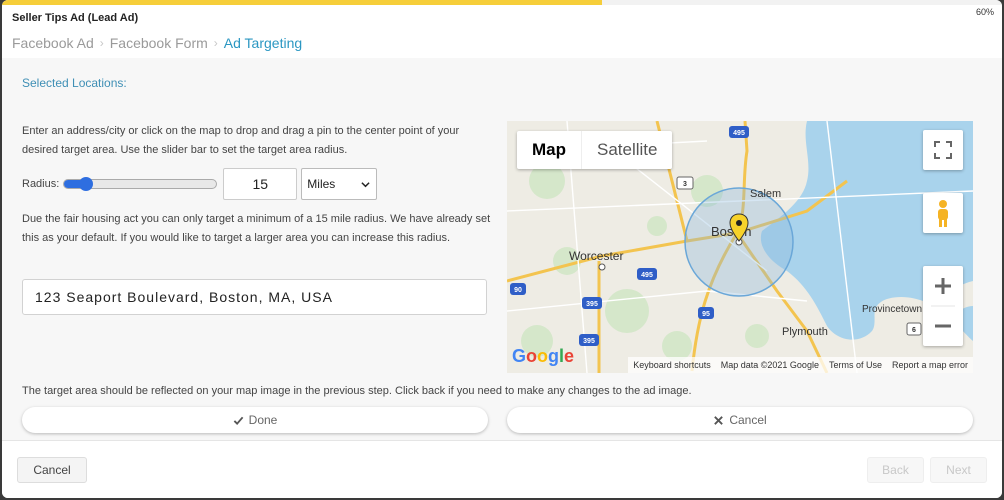 Image resolution: width=1004 pixels, height=500 pixels. I want to click on keyboard-shortcuts-link: Keyboard shortcuts, so click(672, 365).